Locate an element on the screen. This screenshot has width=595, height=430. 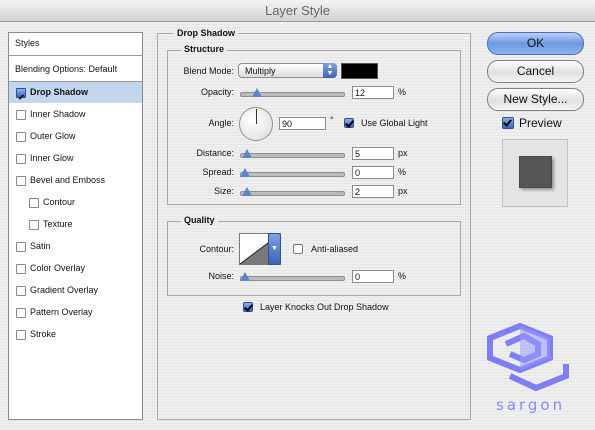
noise-slider-track is located at coordinates (292, 278).